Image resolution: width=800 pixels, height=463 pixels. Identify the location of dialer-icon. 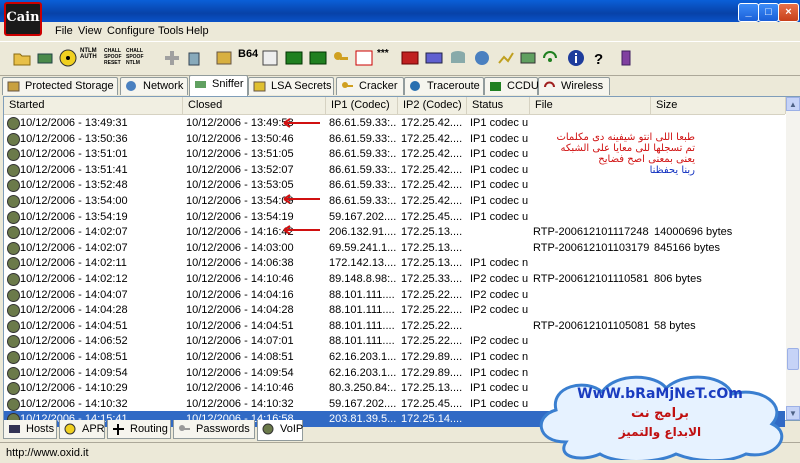
(434, 58).